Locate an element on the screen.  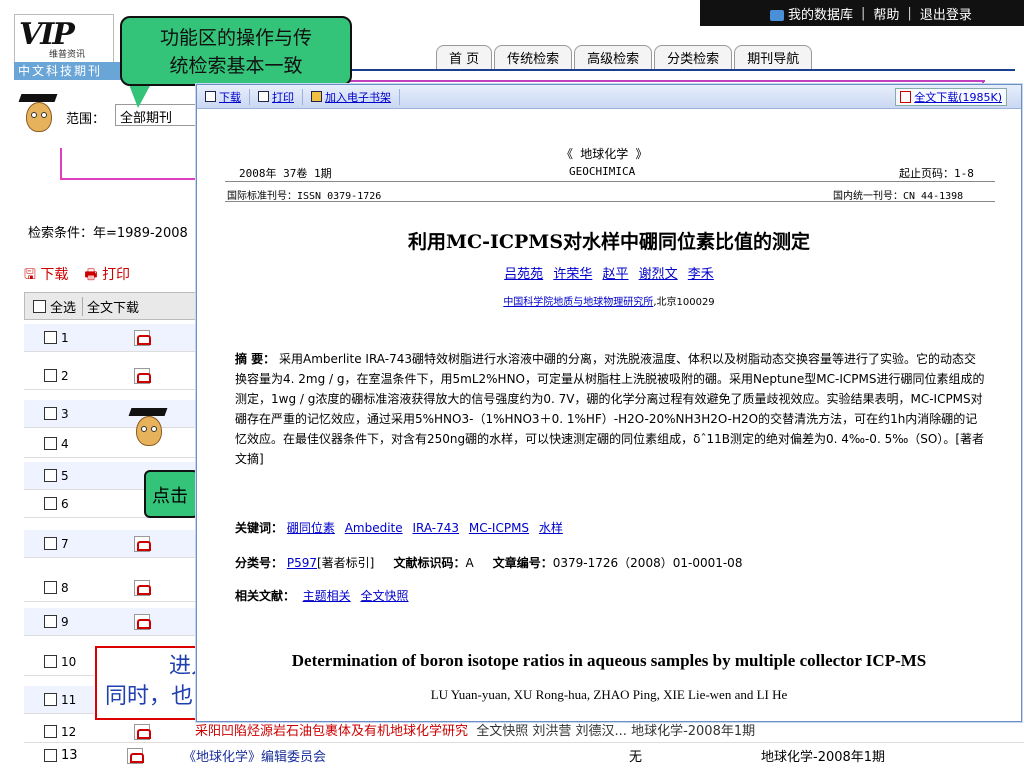
fulltext-column-header: 全文下载 is located at coordinates (110, 306).